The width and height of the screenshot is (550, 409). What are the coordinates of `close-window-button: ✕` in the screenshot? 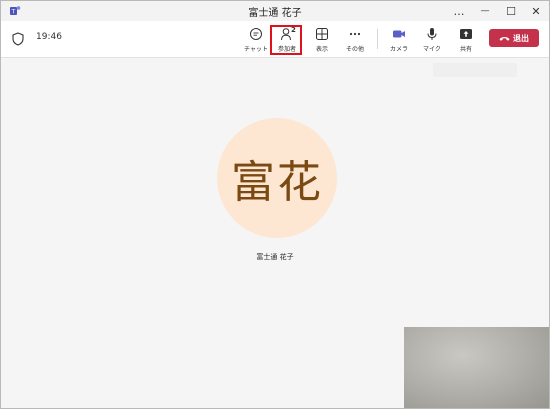 It's located at (536, 11).